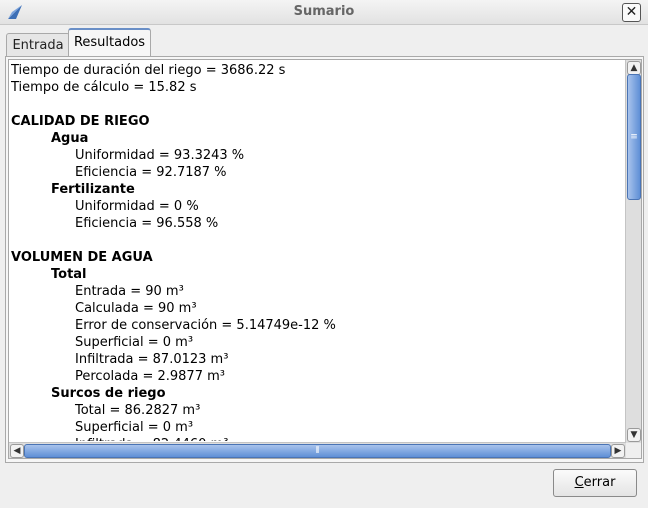 Image resolution: width=648 pixels, height=508 pixels. I want to click on section-heading: Surcos de riego, so click(108, 393).